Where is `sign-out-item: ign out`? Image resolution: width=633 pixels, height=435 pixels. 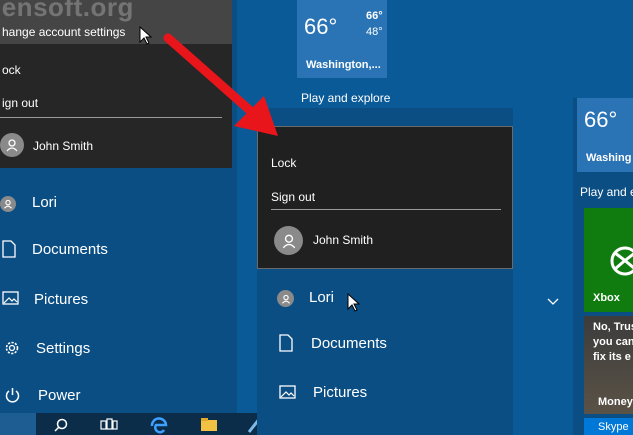
sign-out-item: ign out is located at coordinates (20, 103).